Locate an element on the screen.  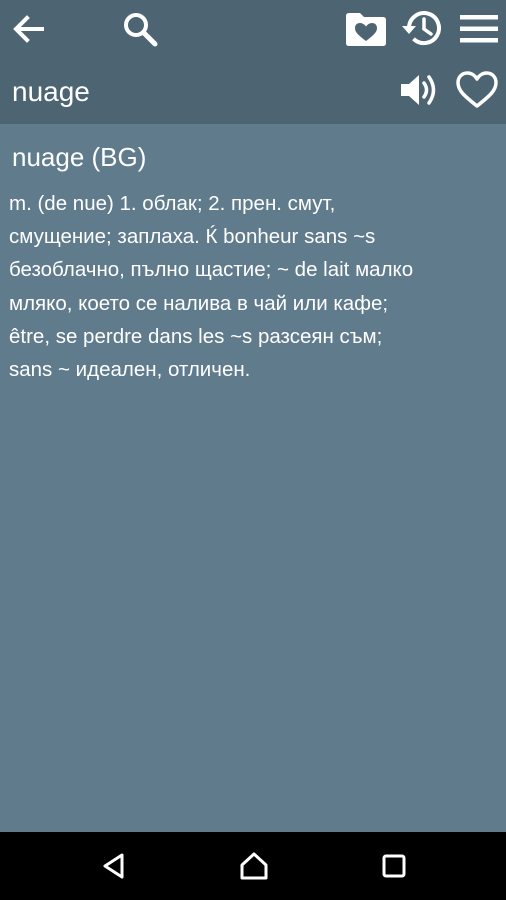
history-button is located at coordinates (422, 28).